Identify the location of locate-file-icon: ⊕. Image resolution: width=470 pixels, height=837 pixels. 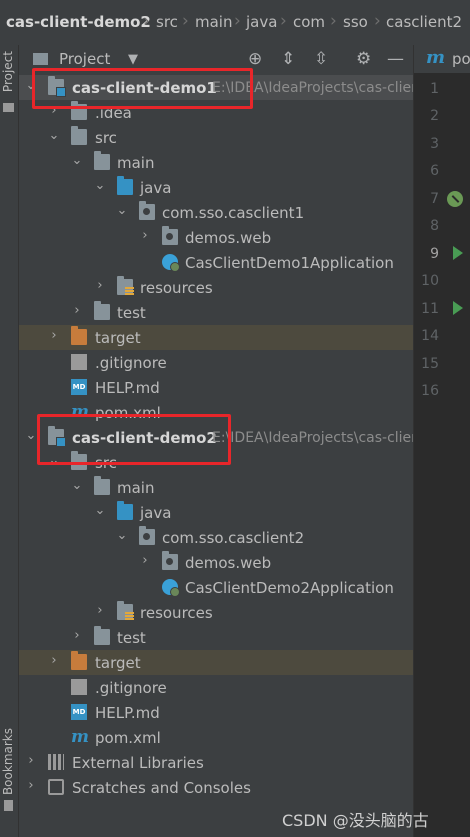
(255, 59).